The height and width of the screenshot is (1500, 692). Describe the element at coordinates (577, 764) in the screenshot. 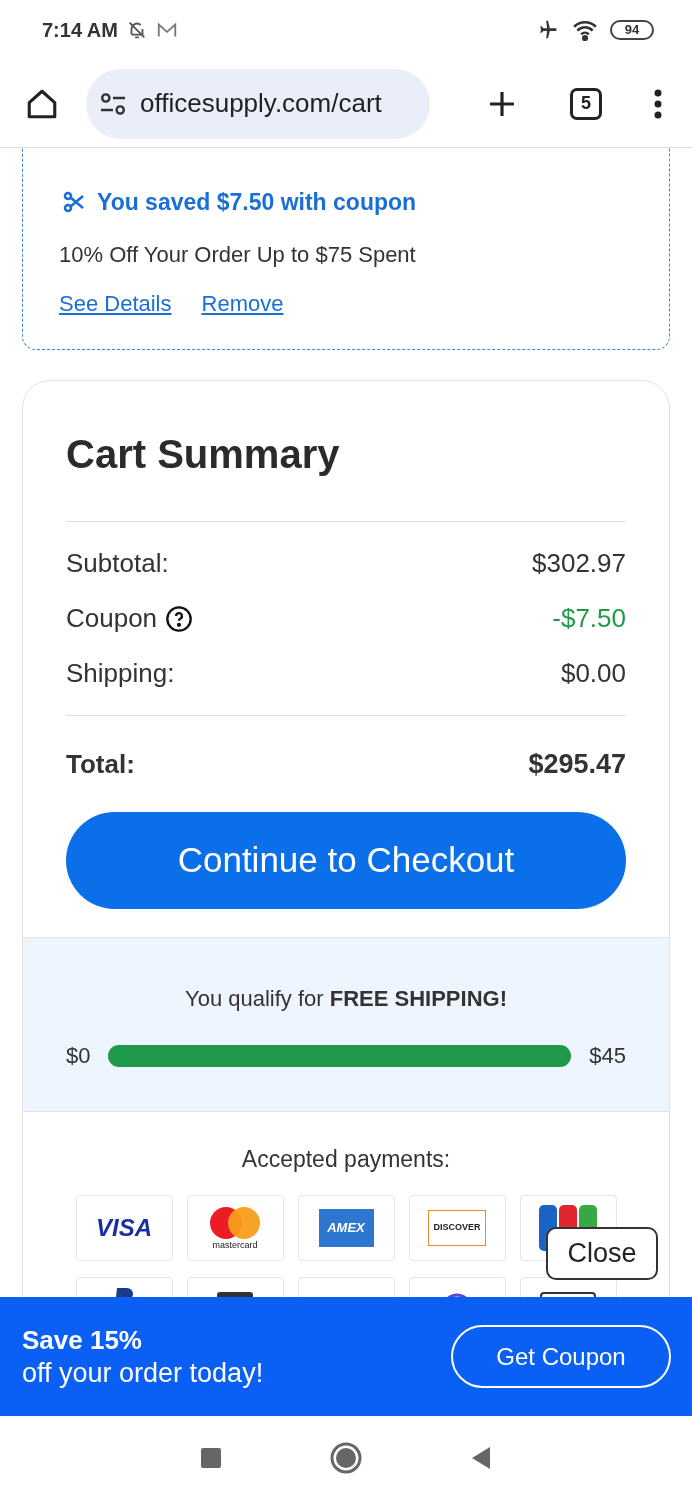

I see `total-value: $295.47` at that location.